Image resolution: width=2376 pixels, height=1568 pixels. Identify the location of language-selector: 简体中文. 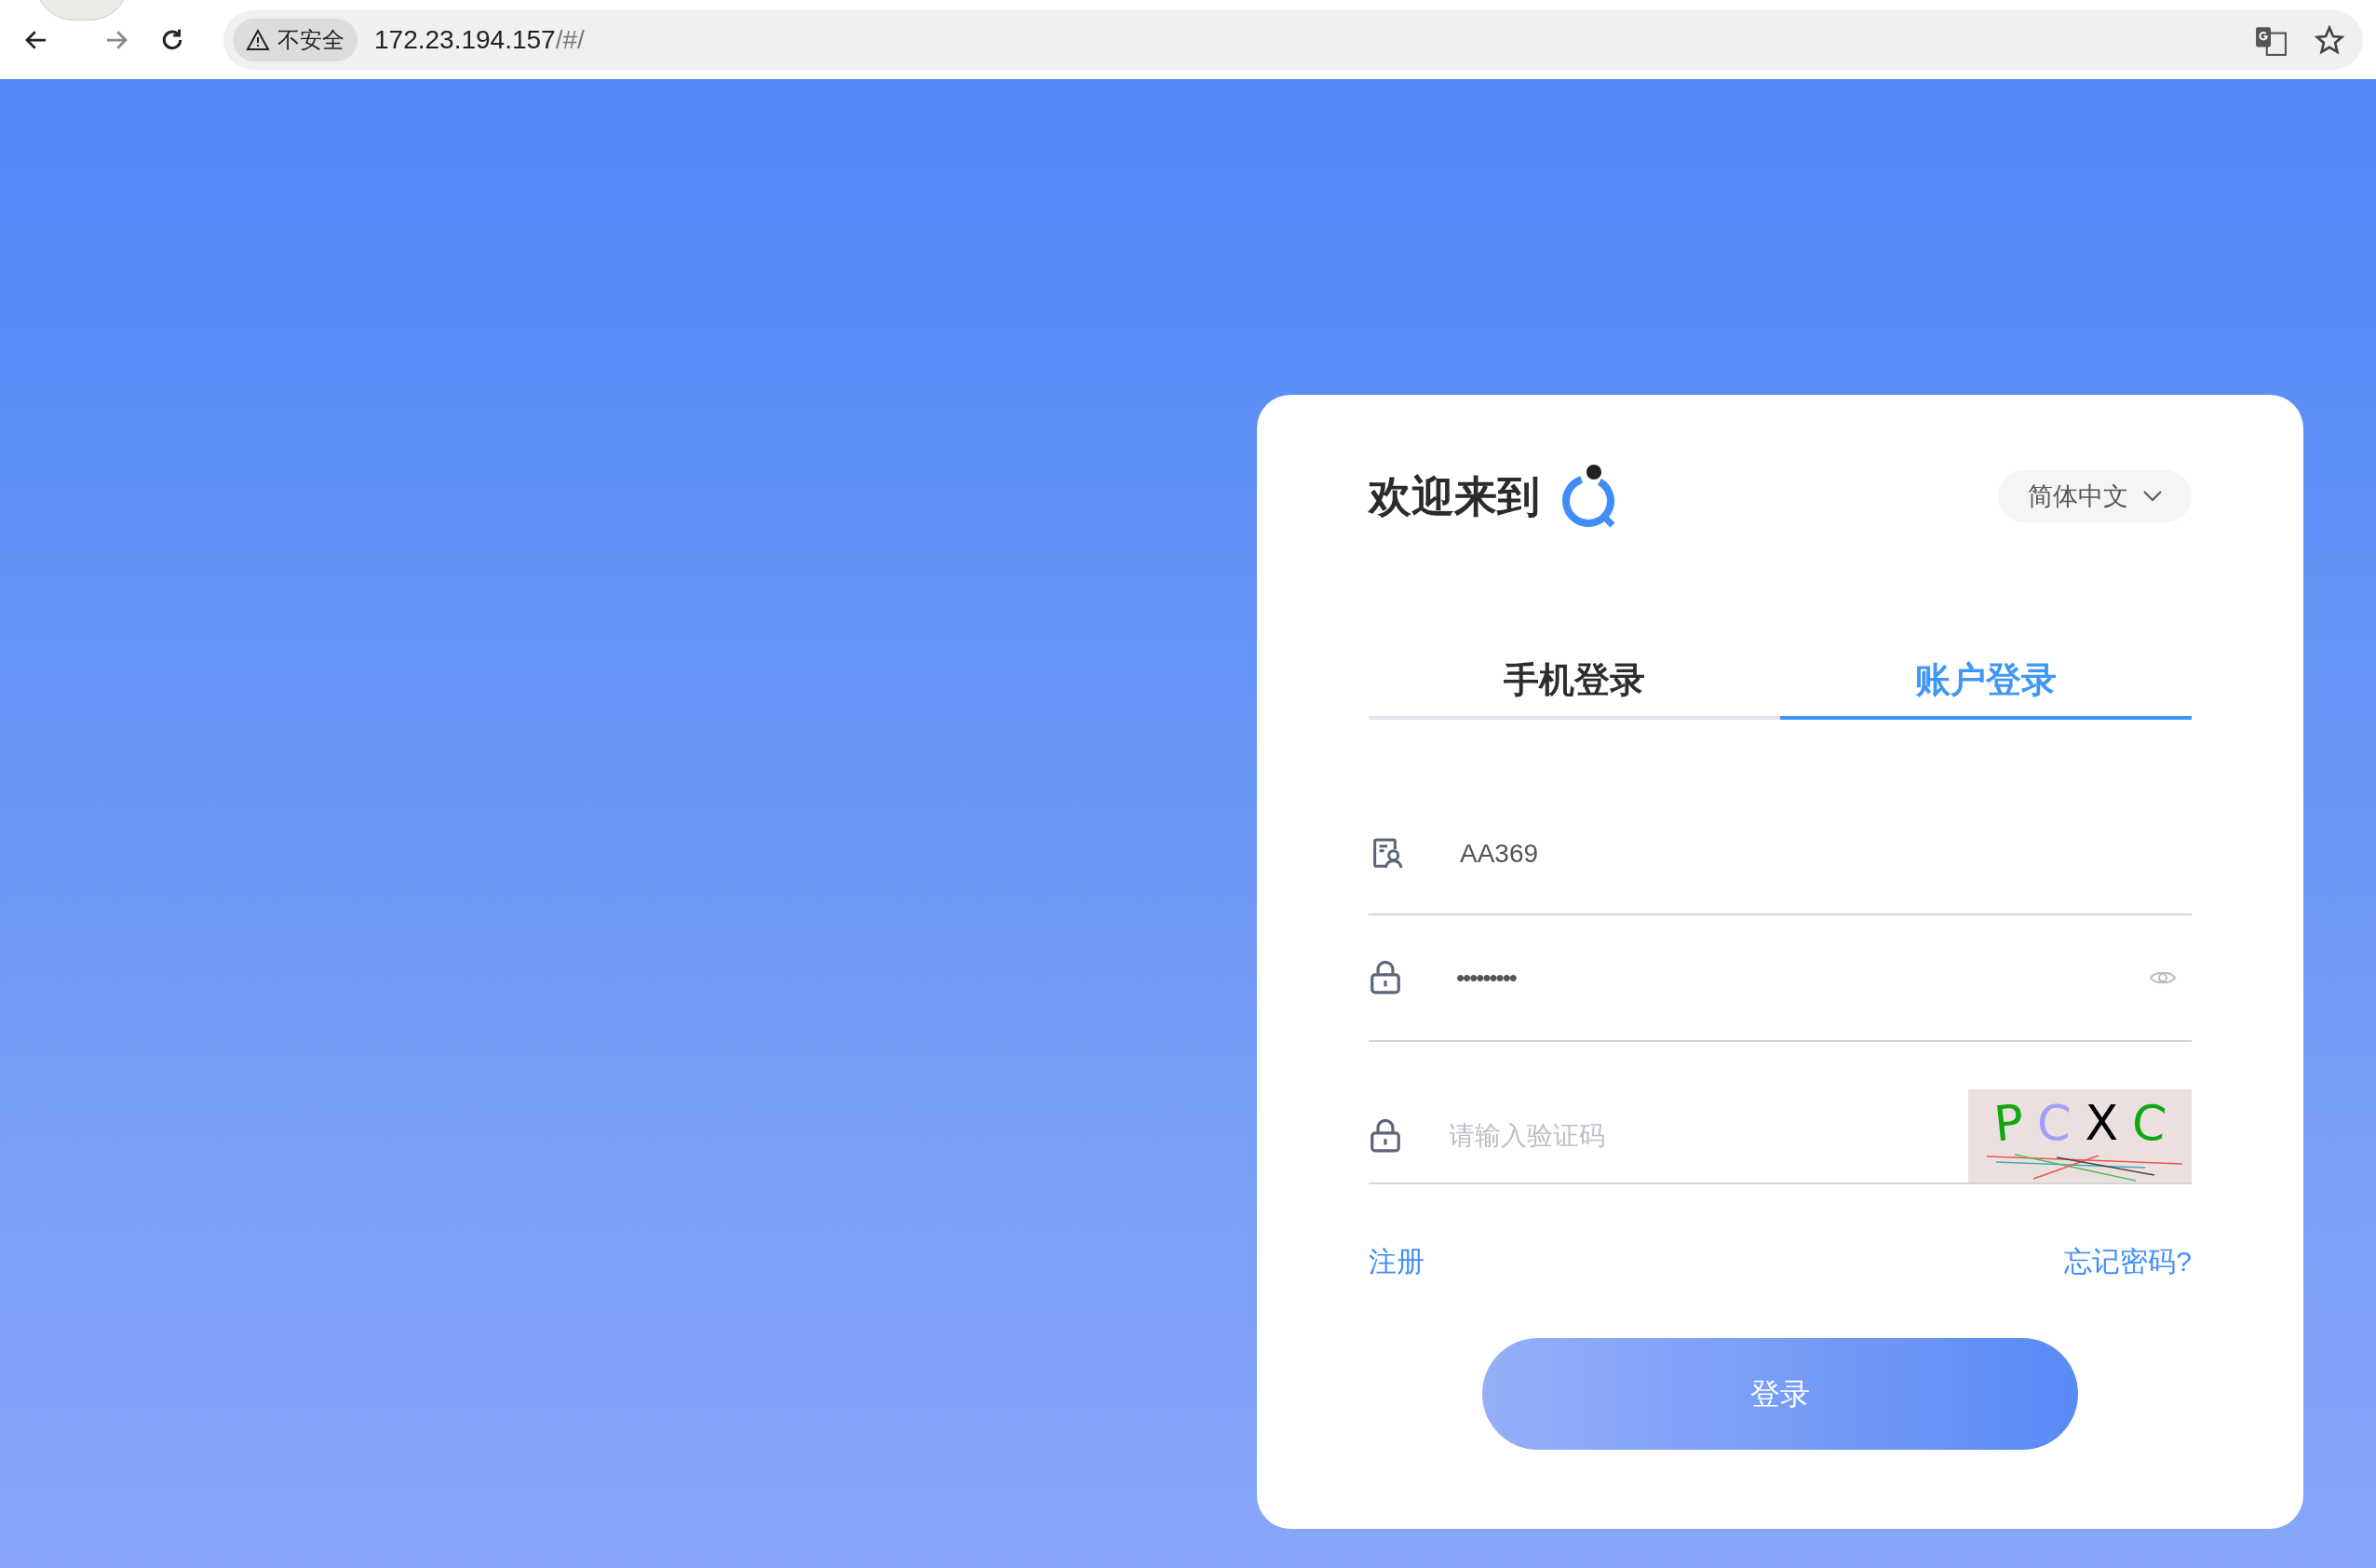
(2095, 496).